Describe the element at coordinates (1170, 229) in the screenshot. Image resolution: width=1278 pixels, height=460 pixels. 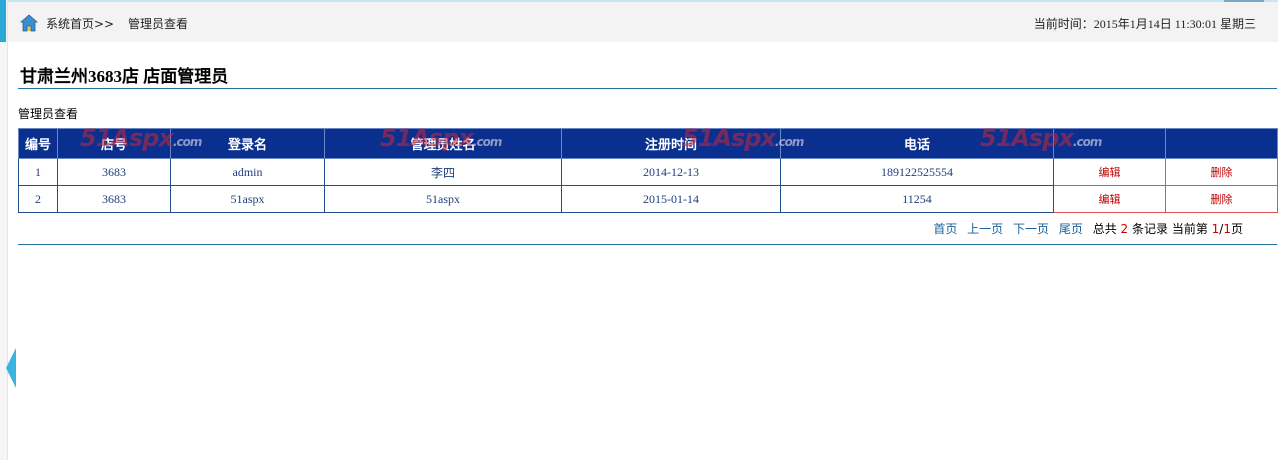
I see `pager-total-suffix: 条记录 当前第` at that location.